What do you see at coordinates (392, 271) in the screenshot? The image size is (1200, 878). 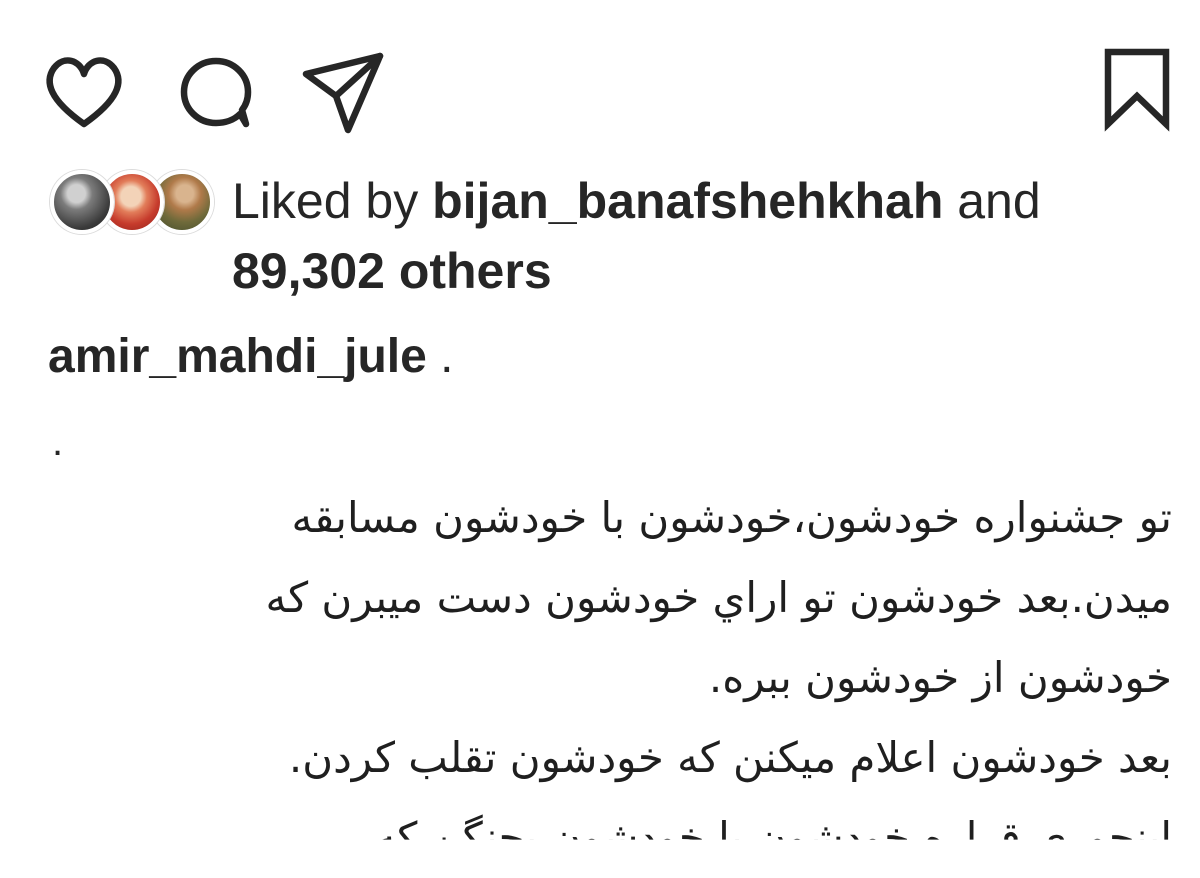 I see `likes-count-link: 89,302 others` at bounding box center [392, 271].